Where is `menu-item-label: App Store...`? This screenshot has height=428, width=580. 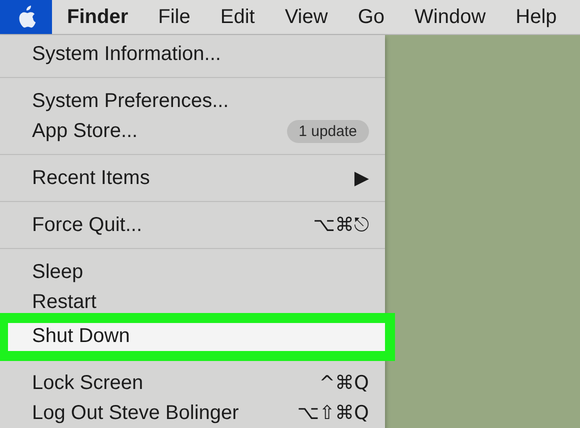
menu-item-label: App Store... is located at coordinates (85, 131).